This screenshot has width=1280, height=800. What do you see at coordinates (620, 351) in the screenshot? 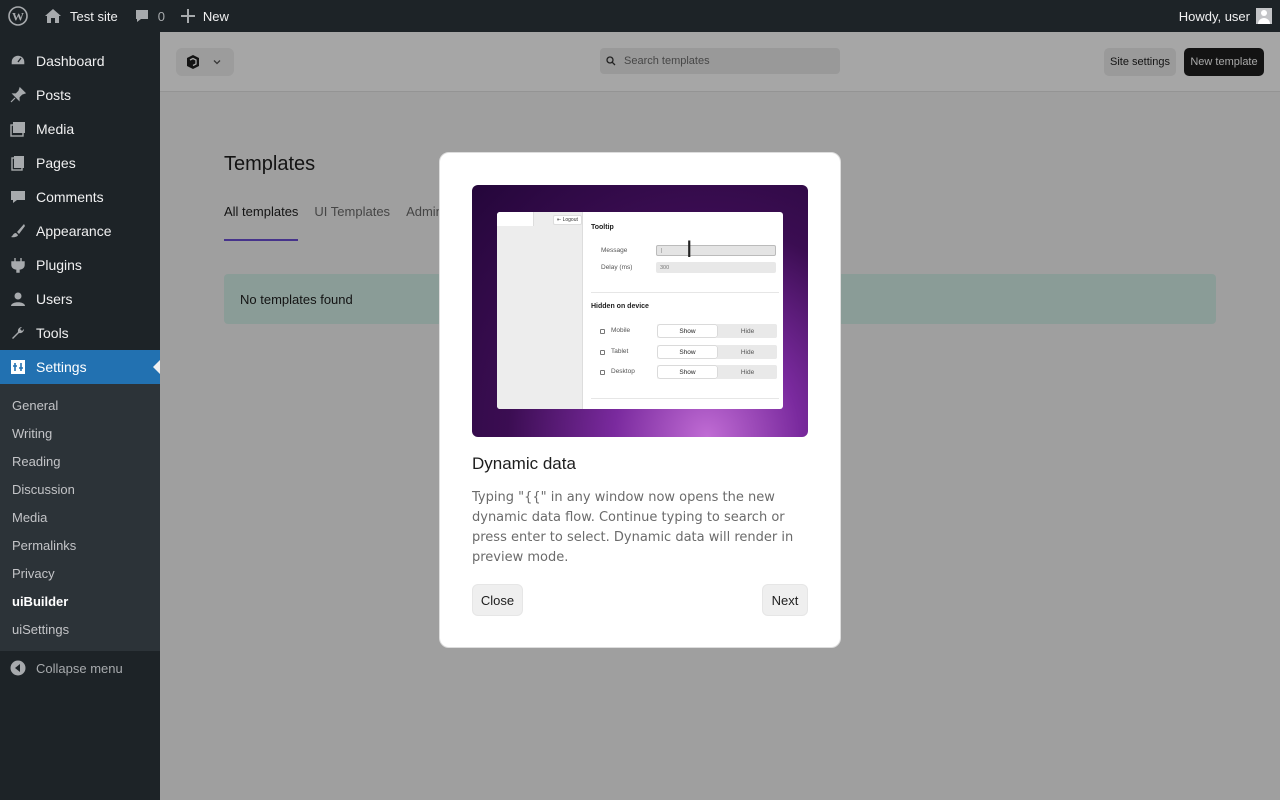
I see `preview-label-tablet: Tablet` at bounding box center [620, 351].